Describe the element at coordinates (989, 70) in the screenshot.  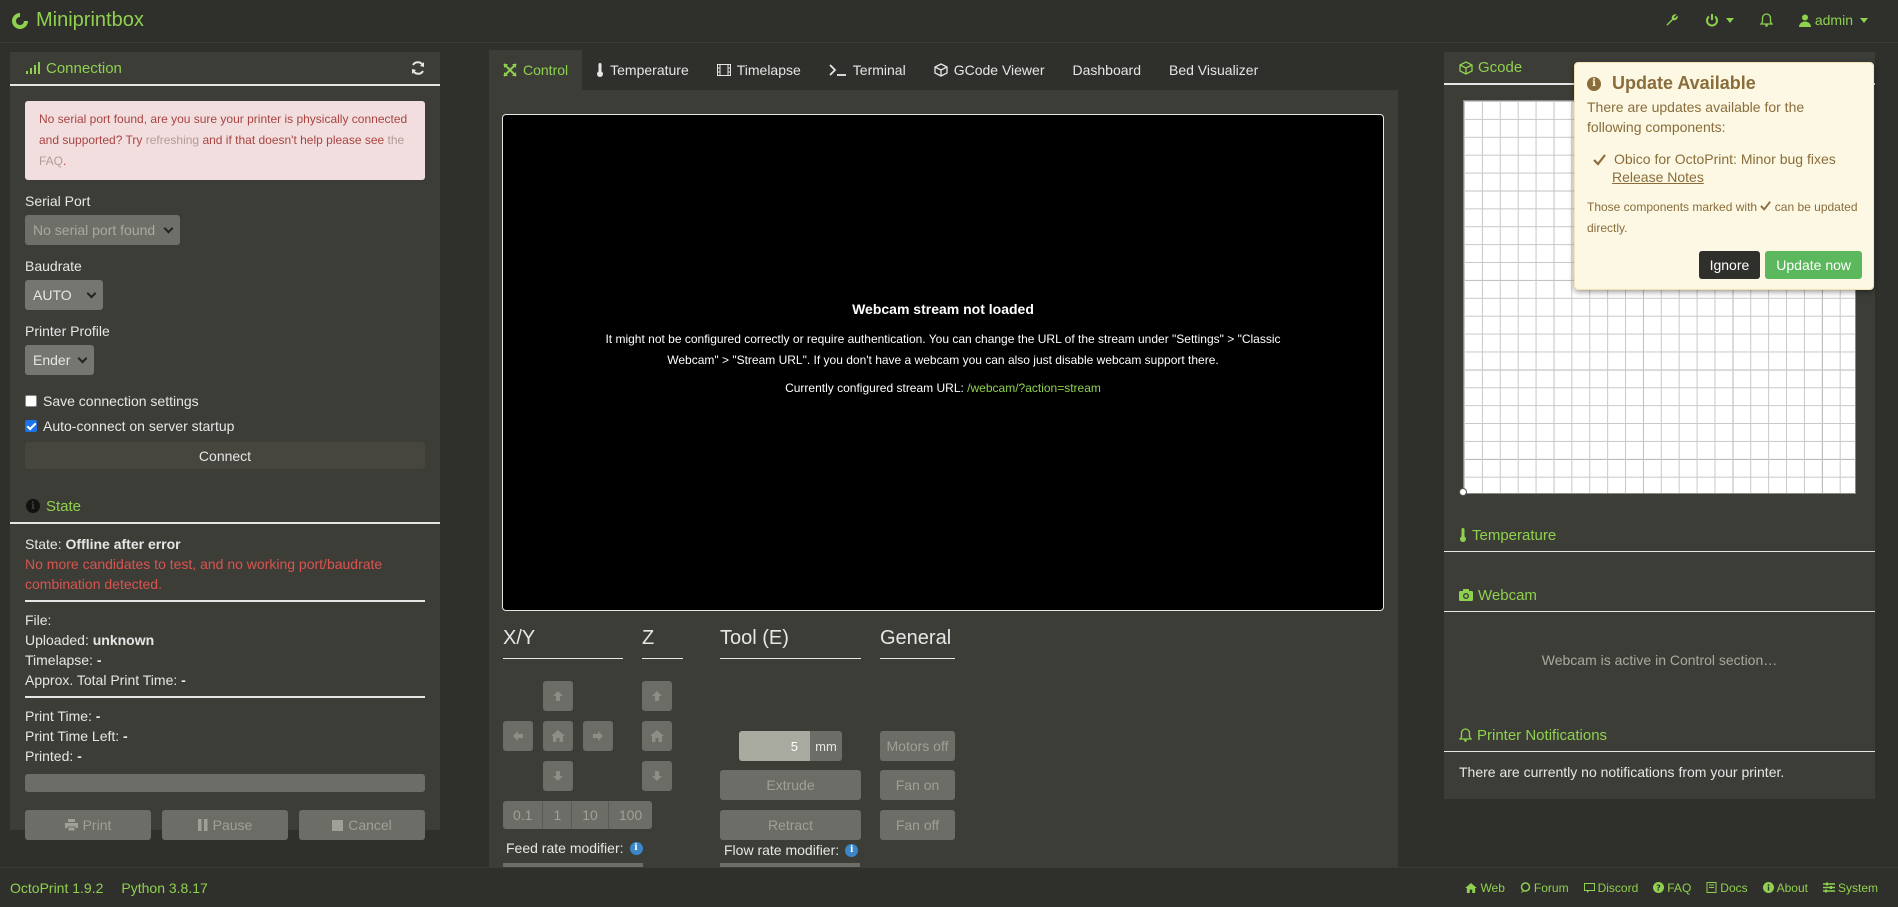
I see `tab-gcode-viewer: GCode Viewer` at that location.